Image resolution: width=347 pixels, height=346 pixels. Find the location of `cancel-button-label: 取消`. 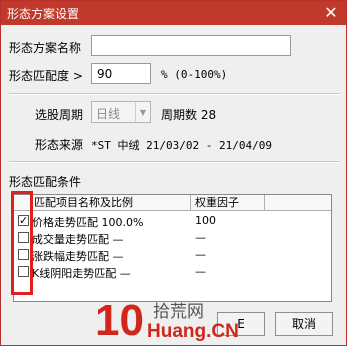

cancel-button-label: 取消 is located at coordinates (303, 324).